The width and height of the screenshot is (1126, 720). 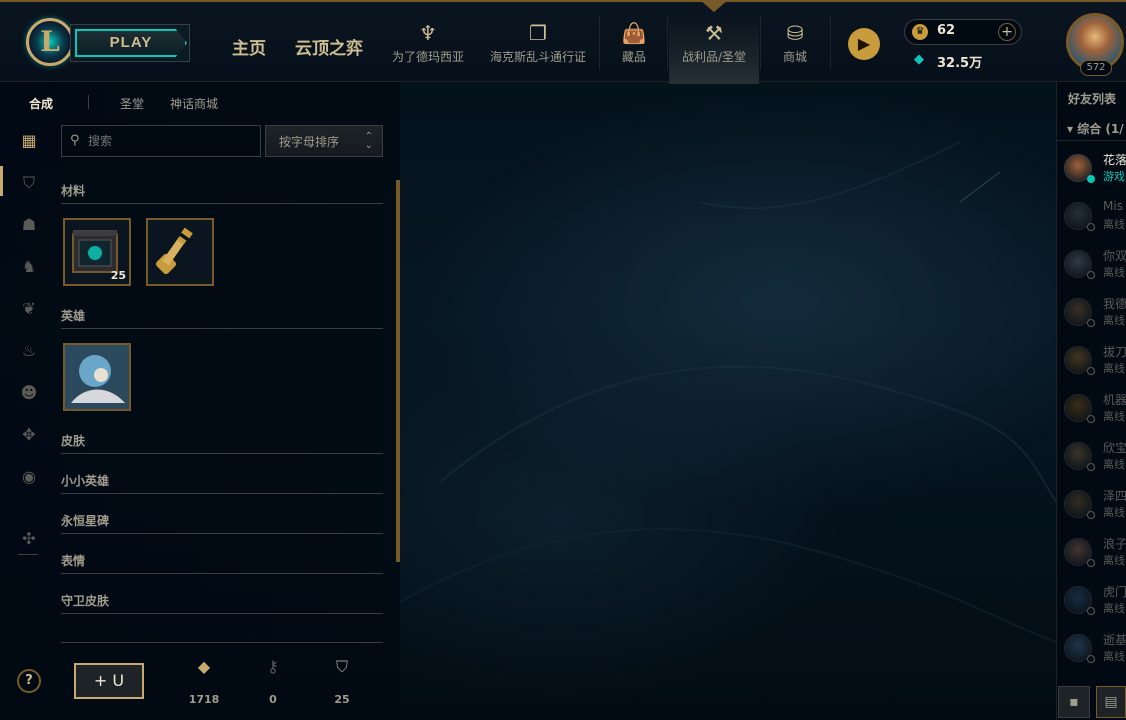 What do you see at coordinates (1091, 140) in the screenshot?
I see `friends-group-divider` at bounding box center [1091, 140].